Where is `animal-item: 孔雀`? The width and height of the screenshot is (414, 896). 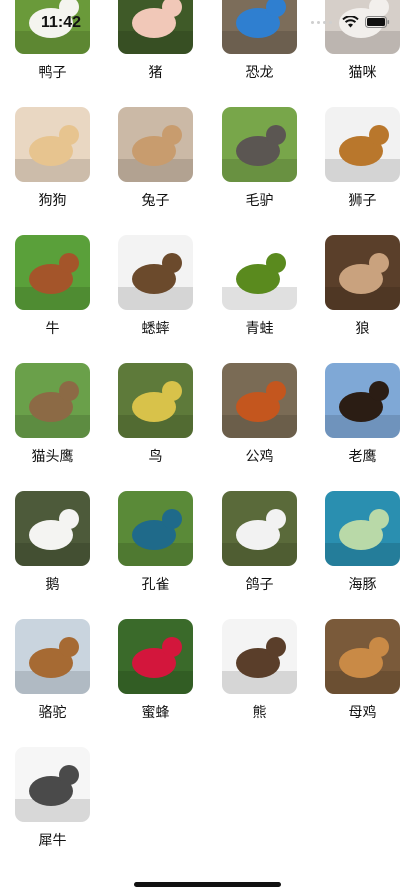
animal-item: 孔雀 is located at coordinates (155, 546).